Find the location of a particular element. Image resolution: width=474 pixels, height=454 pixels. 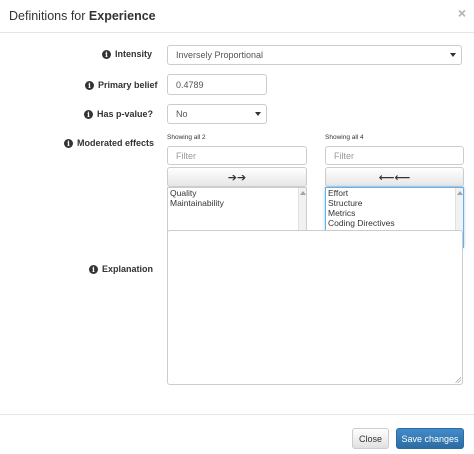

arrows-left-icon: ⟵⟵ is located at coordinates (394, 177).